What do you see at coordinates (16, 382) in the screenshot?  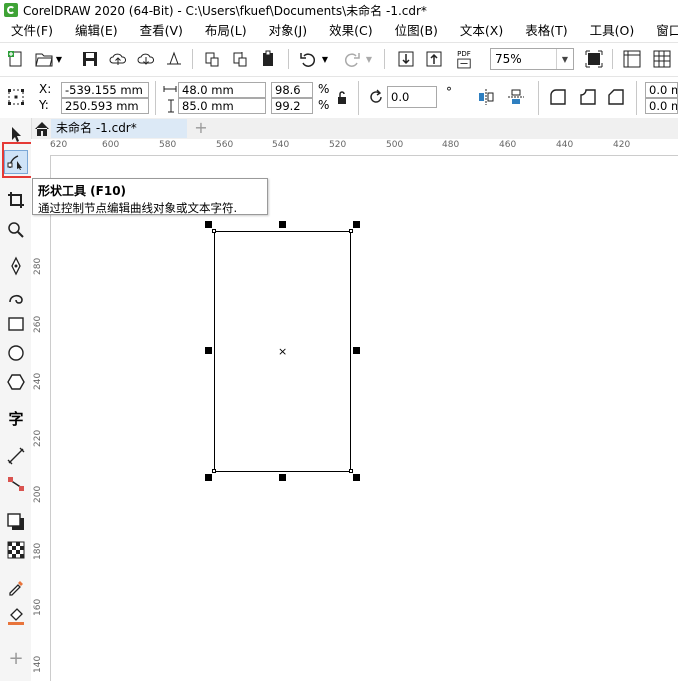 I see `polygon-tool-button` at bounding box center [16, 382].